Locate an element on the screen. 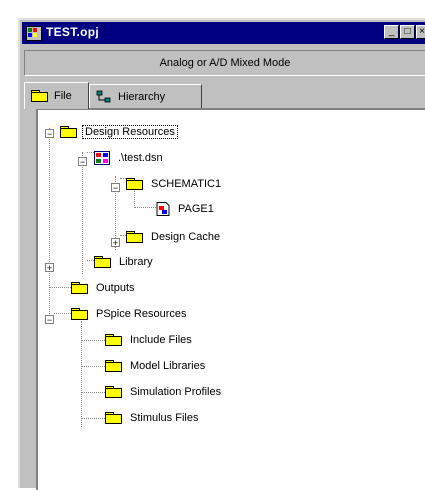 This screenshot has width=425, height=490. tree-item-dsn: .\test.dsn is located at coordinates (129, 158).